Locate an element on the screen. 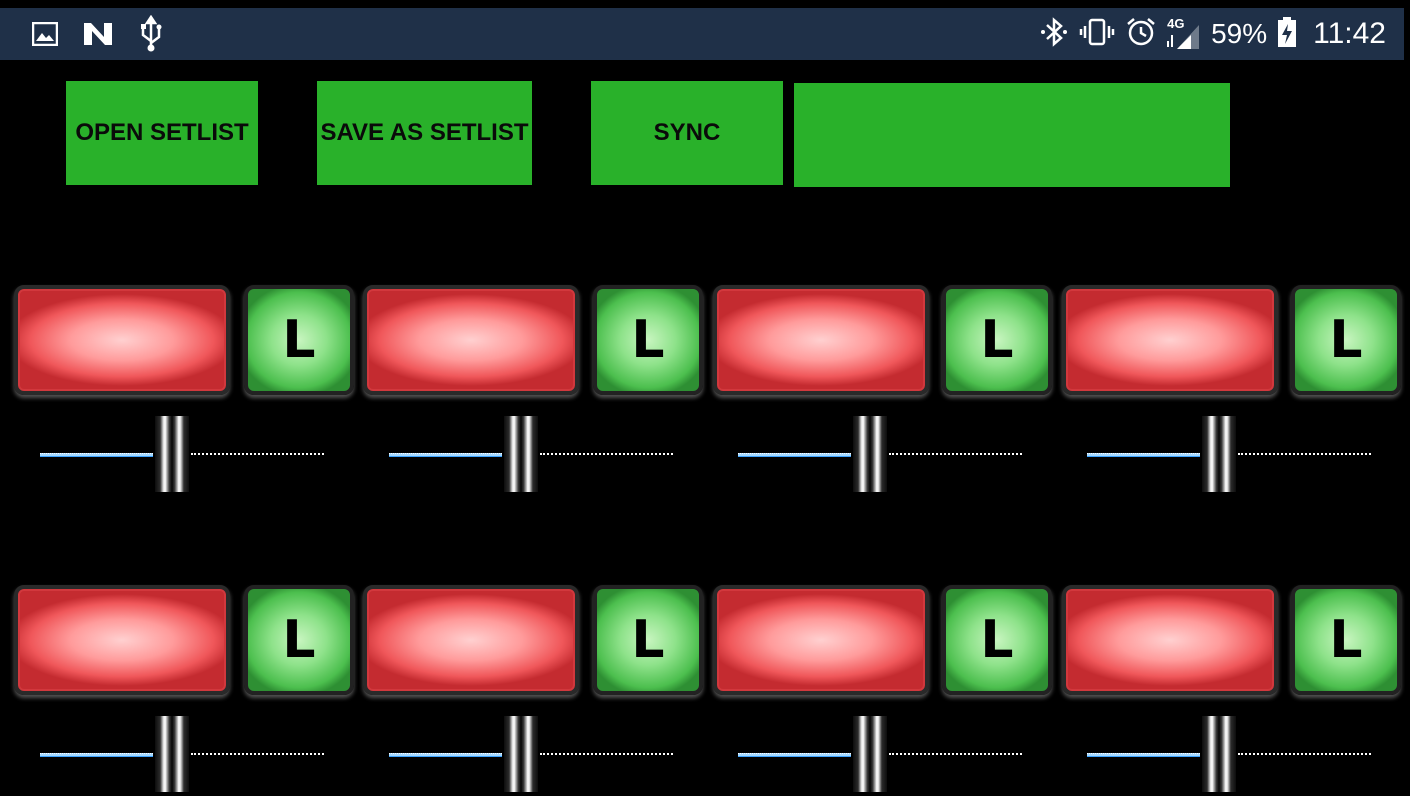 This screenshot has width=1410, height=796. open-setlist-button: OPEN SETLIST is located at coordinates (162, 133).